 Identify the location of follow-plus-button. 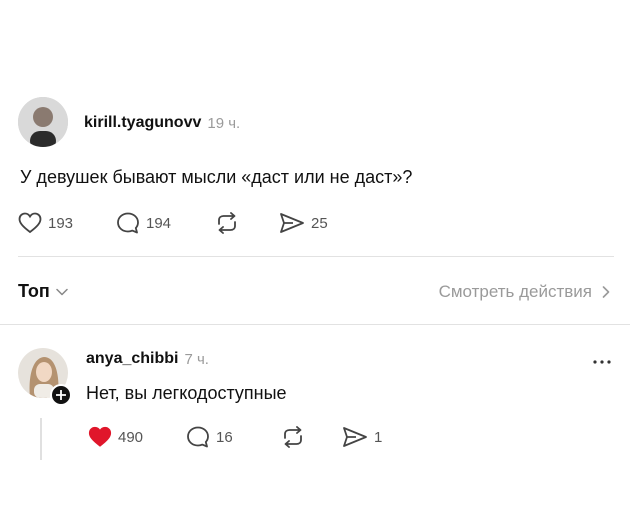
(61, 395).